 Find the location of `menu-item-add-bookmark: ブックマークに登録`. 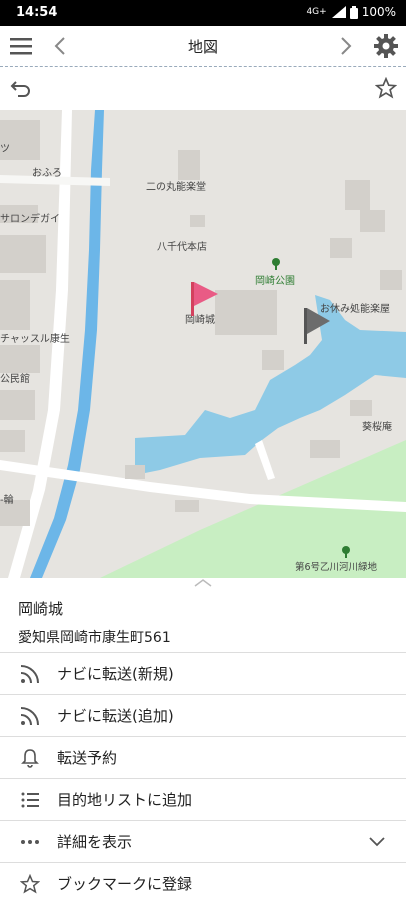

menu-item-add-bookmark: ブックマークに登録 is located at coordinates (203, 883).